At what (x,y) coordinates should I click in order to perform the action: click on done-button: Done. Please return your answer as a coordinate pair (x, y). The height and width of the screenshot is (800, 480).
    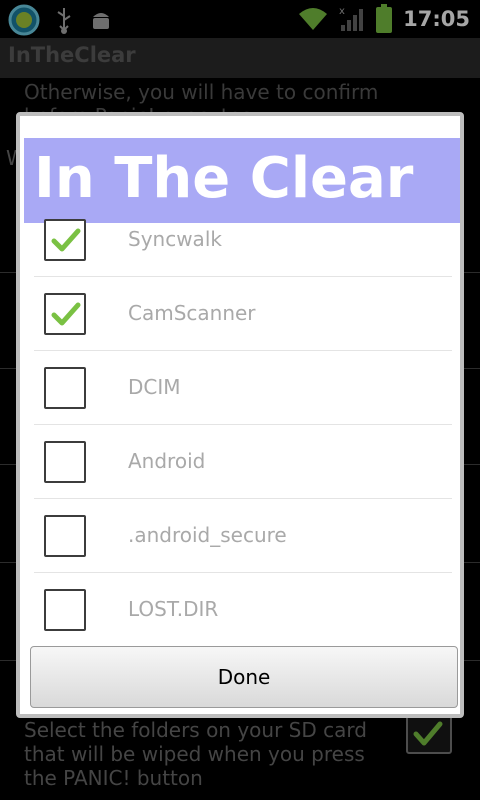
    Looking at the image, I should click on (244, 677).